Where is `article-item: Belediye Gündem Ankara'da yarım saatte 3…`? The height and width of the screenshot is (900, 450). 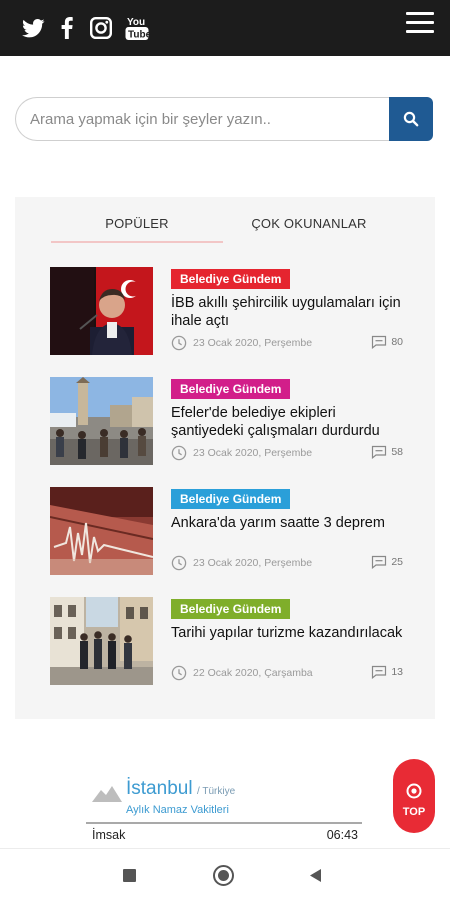 article-item: Belediye Gündem Ankara'da yarım saatte 3… is located at coordinates (230, 531).